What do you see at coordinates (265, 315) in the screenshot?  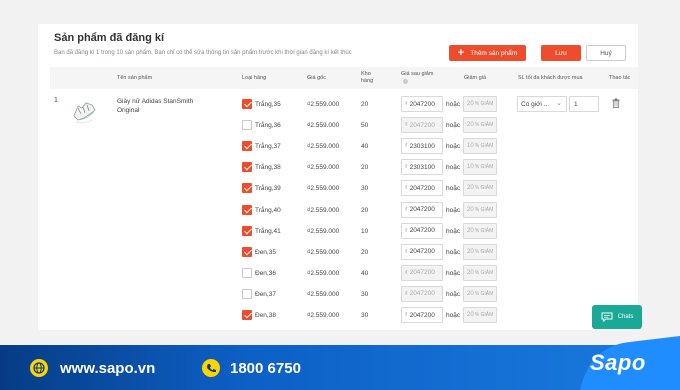 I see `variant-type: Đen,38` at bounding box center [265, 315].